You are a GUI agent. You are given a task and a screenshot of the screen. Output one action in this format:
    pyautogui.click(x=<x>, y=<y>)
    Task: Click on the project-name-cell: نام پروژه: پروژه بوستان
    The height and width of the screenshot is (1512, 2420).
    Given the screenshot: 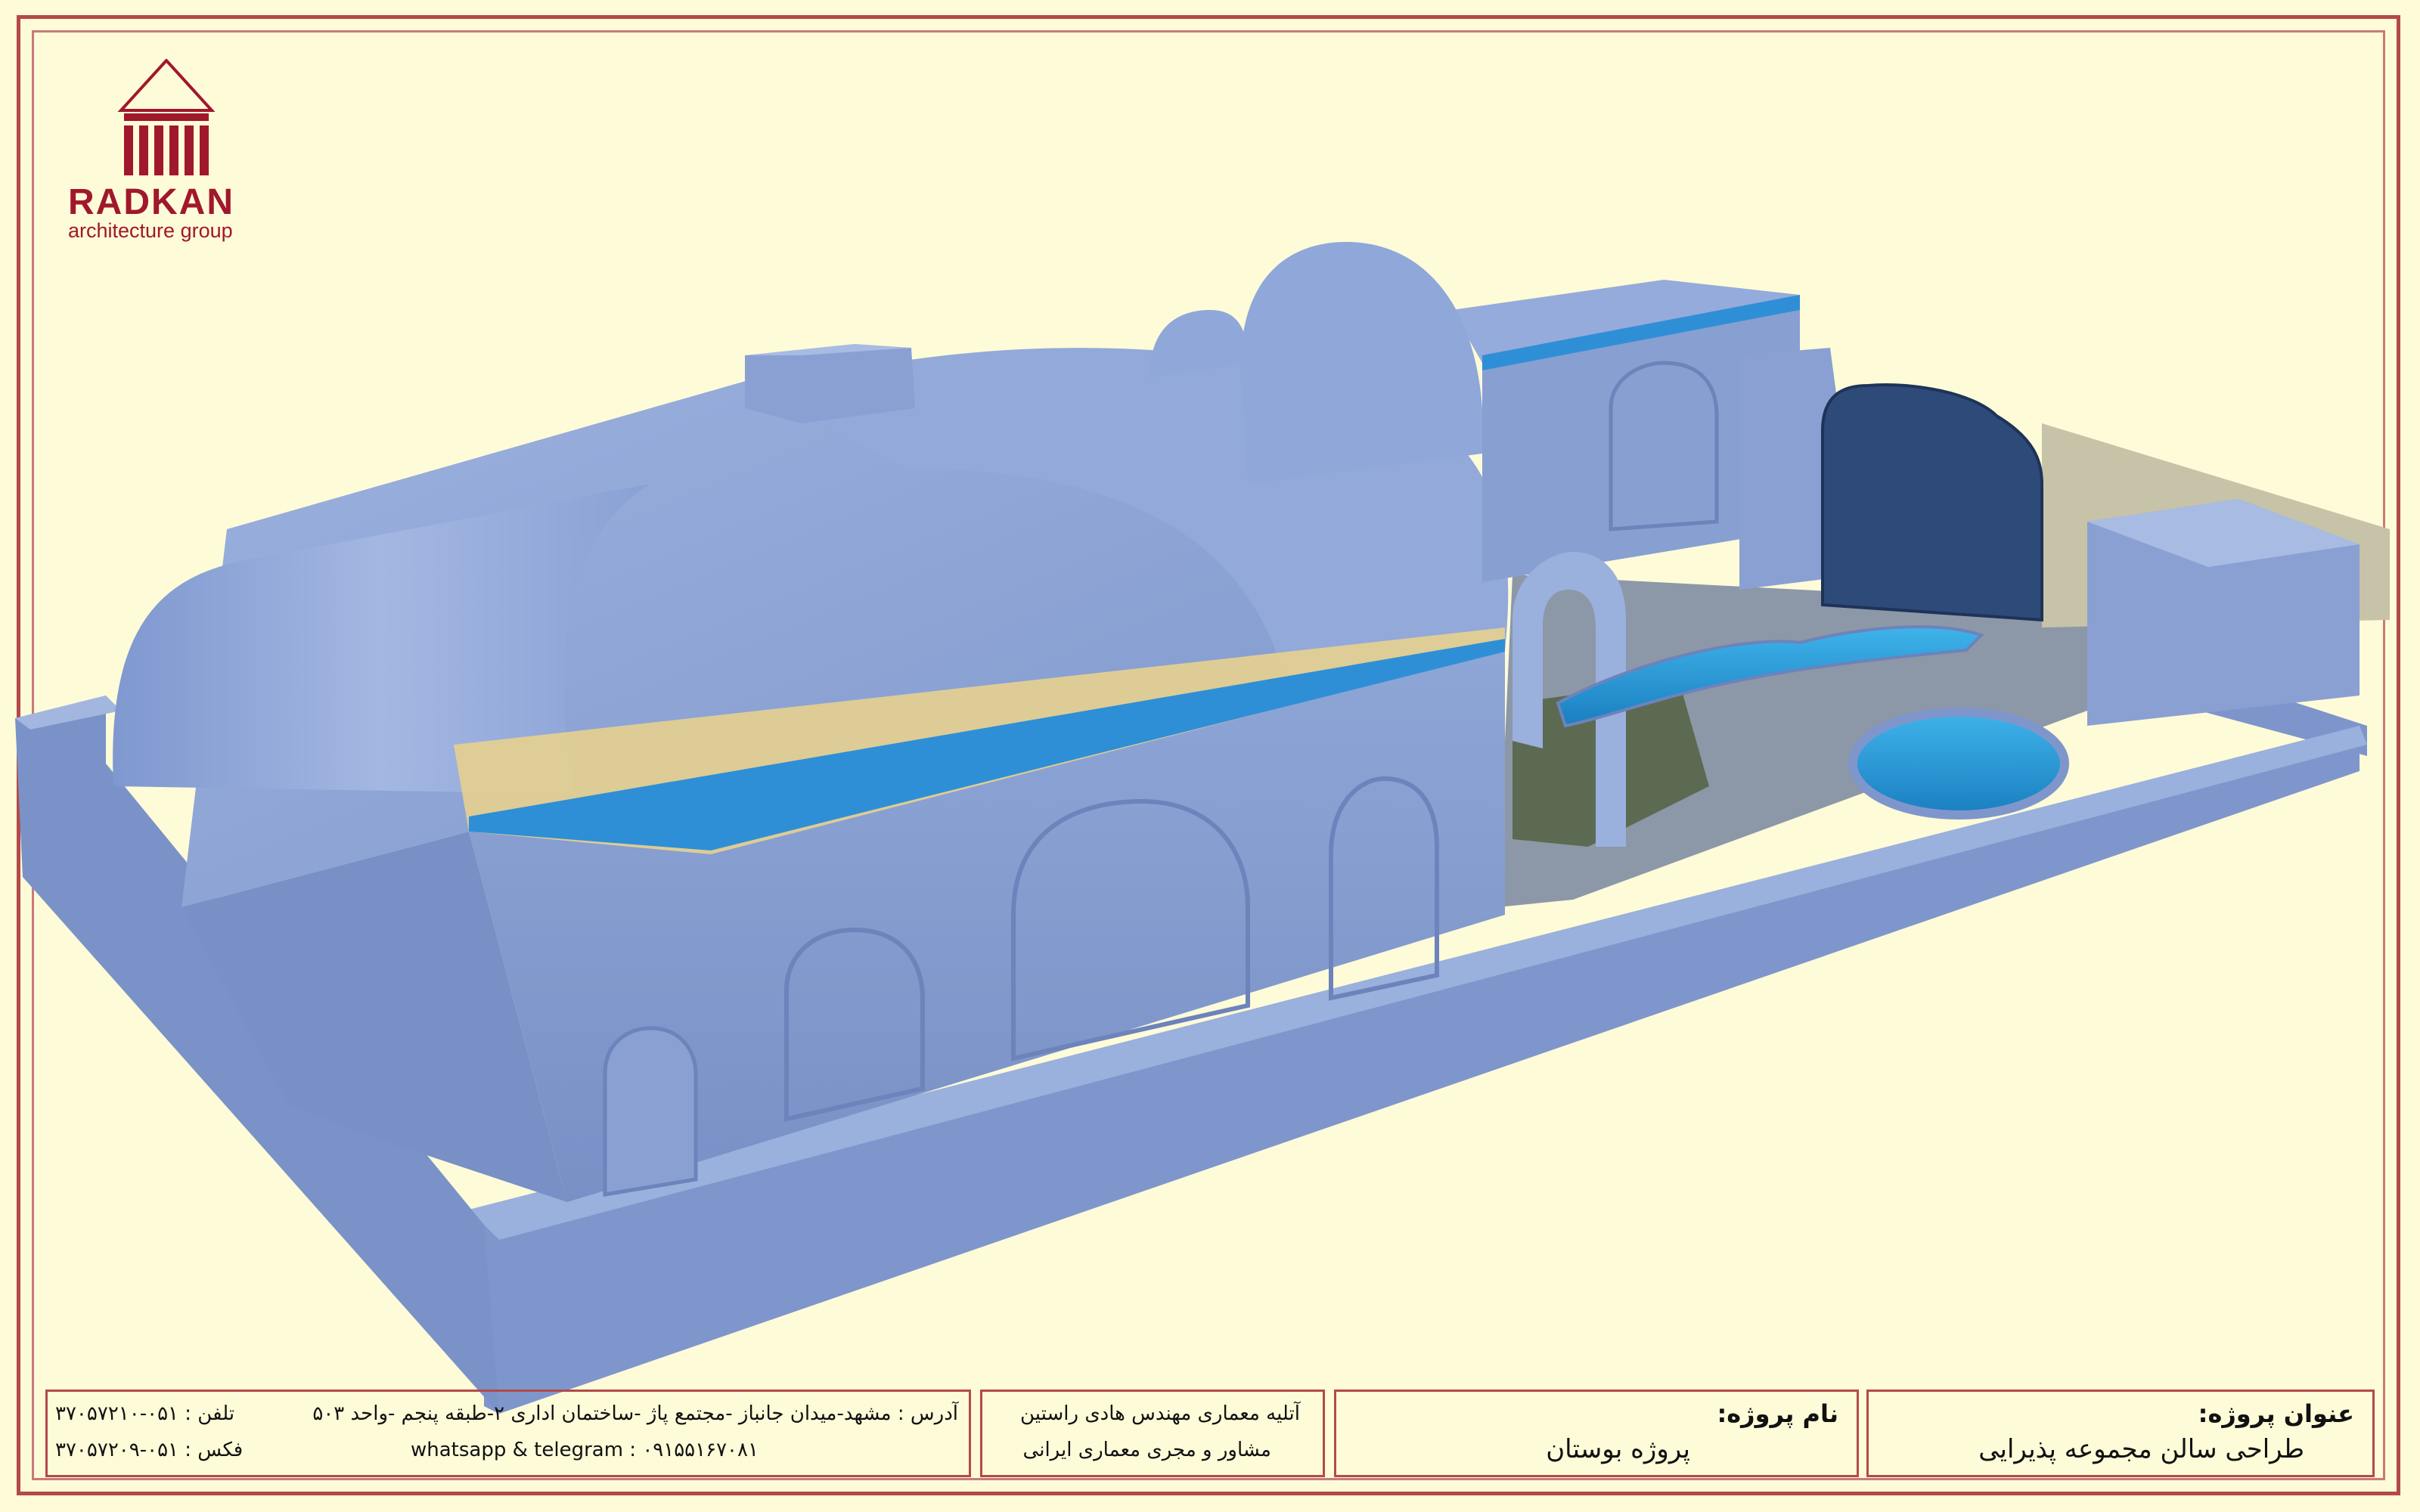 What is the action you would take?
    pyautogui.click(x=1596, y=1433)
    